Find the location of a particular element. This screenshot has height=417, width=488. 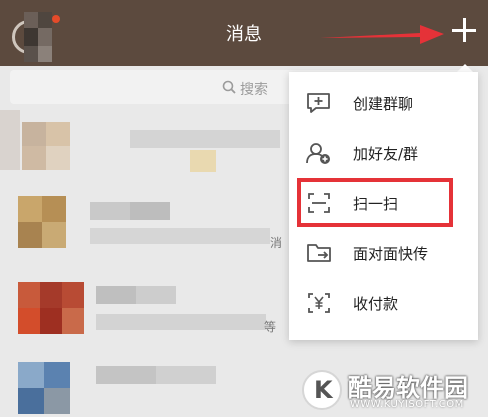

menu-item-label: 创建群聊 is located at coordinates (383, 104).